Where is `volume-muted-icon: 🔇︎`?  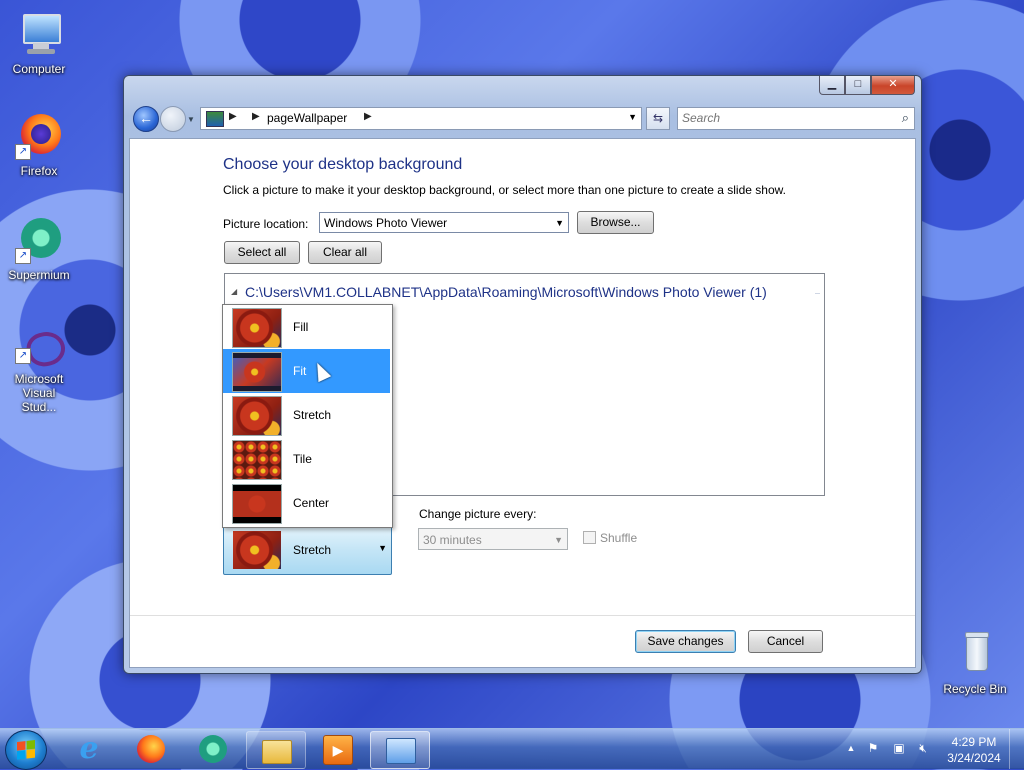
volume-muted-icon: 🔇︎ is located at coordinates (923, 748).